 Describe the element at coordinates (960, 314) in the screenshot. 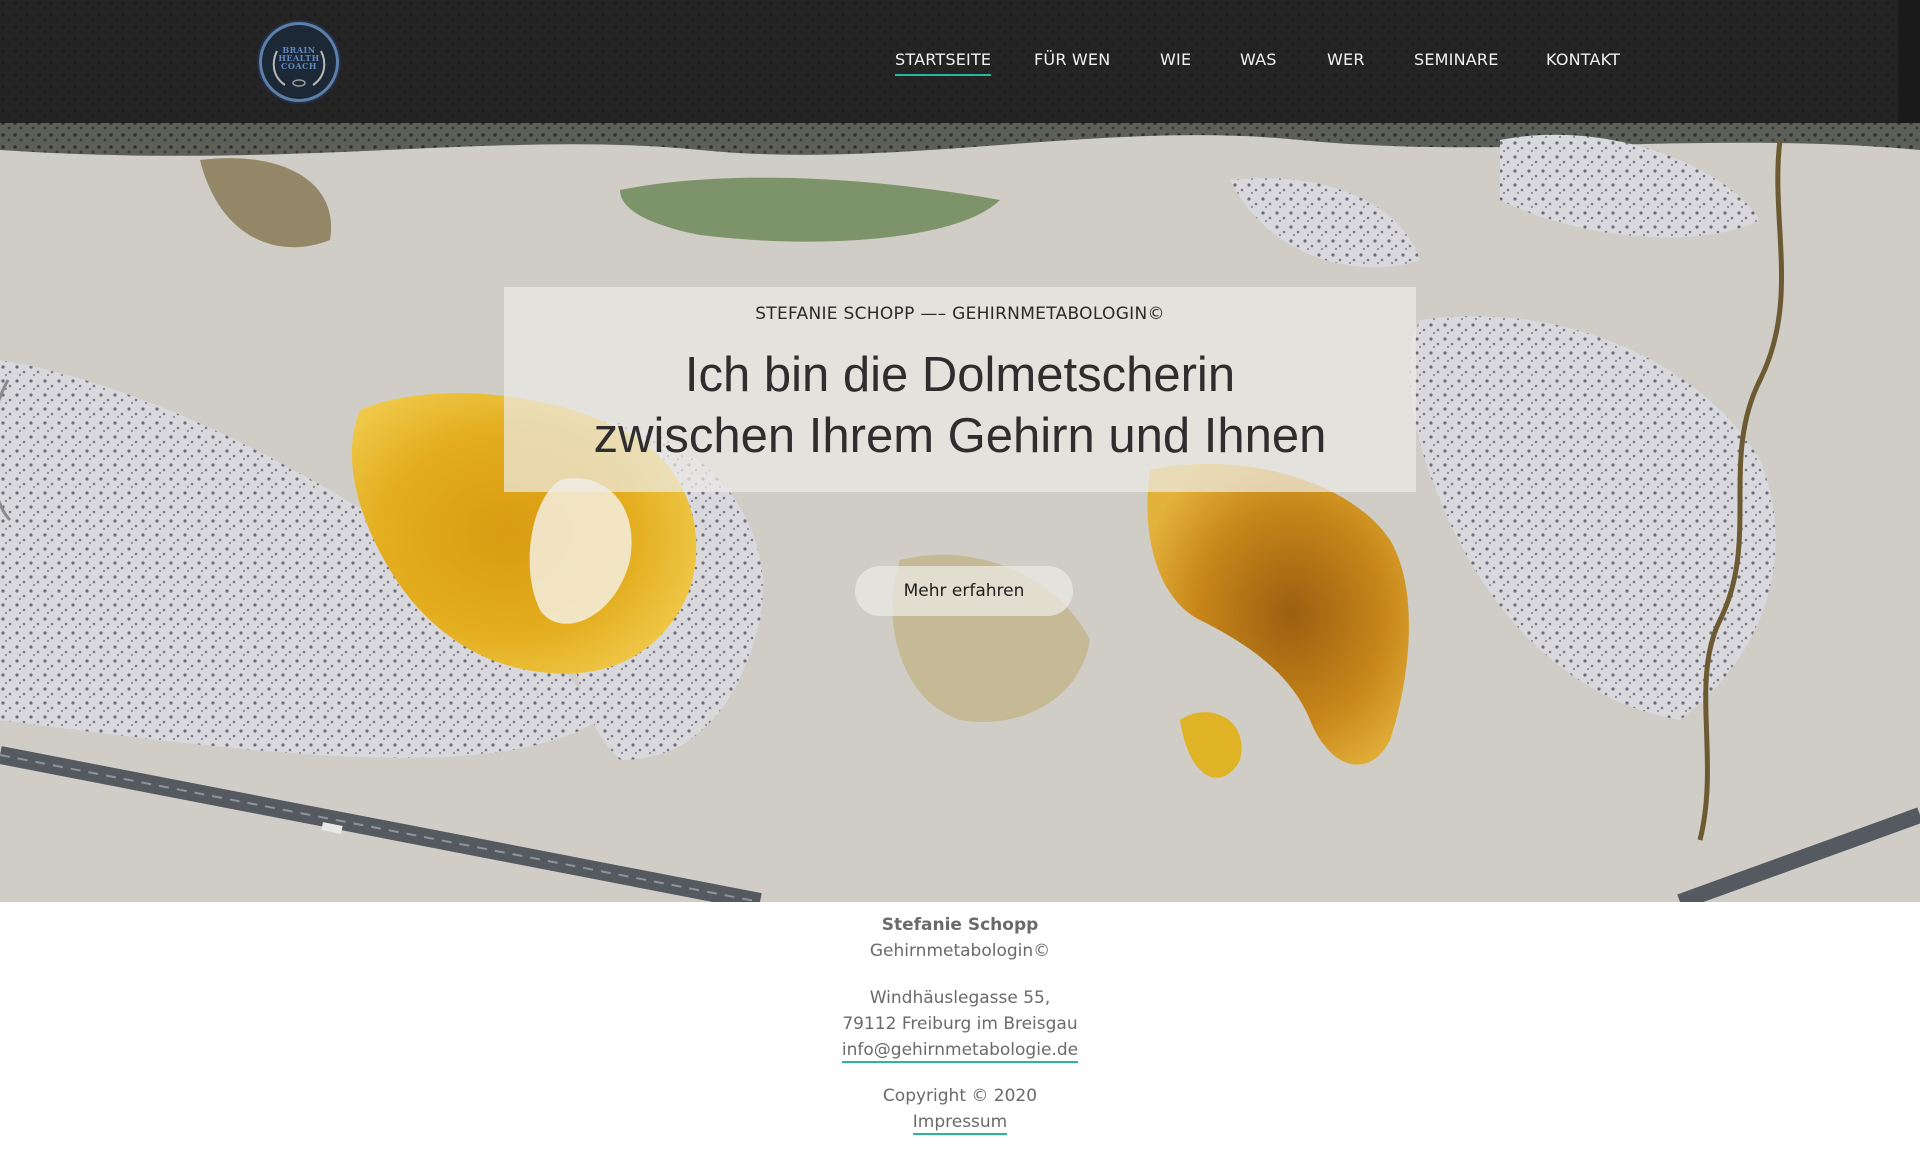

I see `hero-eyebrow: STEFANIE SCHOPP —– GEHIRNMETABOLOGIN©` at that location.